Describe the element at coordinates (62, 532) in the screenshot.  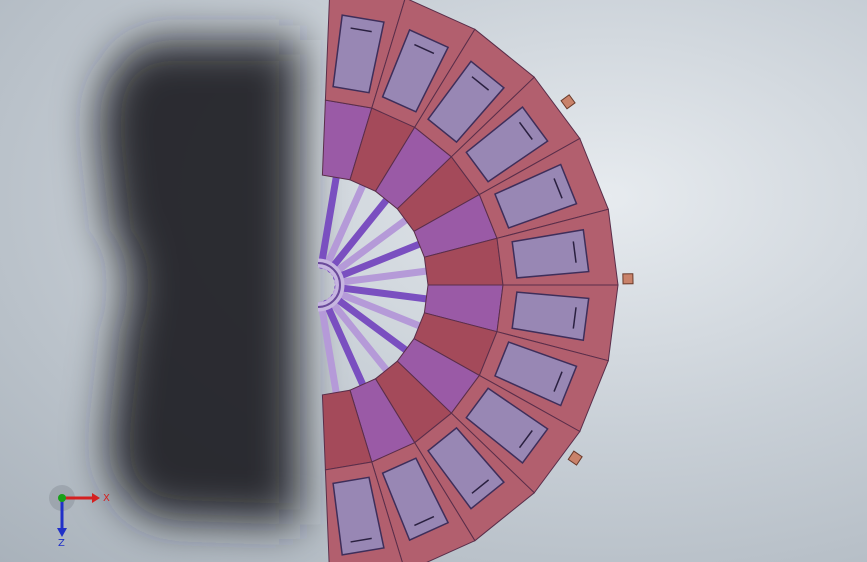
I see `z-axis-head` at that location.